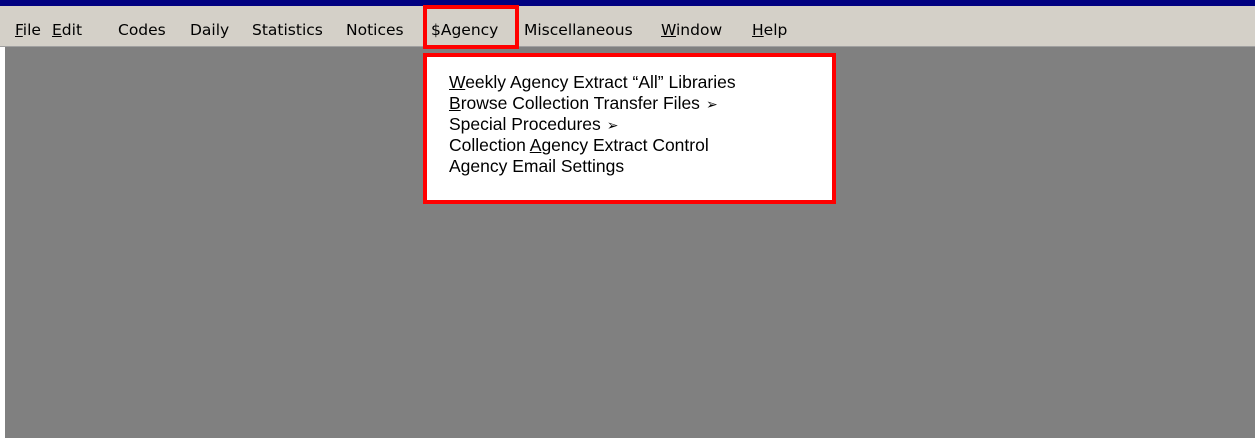 This screenshot has height=438, width=1255. Describe the element at coordinates (533, 124) in the screenshot. I see `menu-item-special-procedures: Special Procedures ➢` at that location.